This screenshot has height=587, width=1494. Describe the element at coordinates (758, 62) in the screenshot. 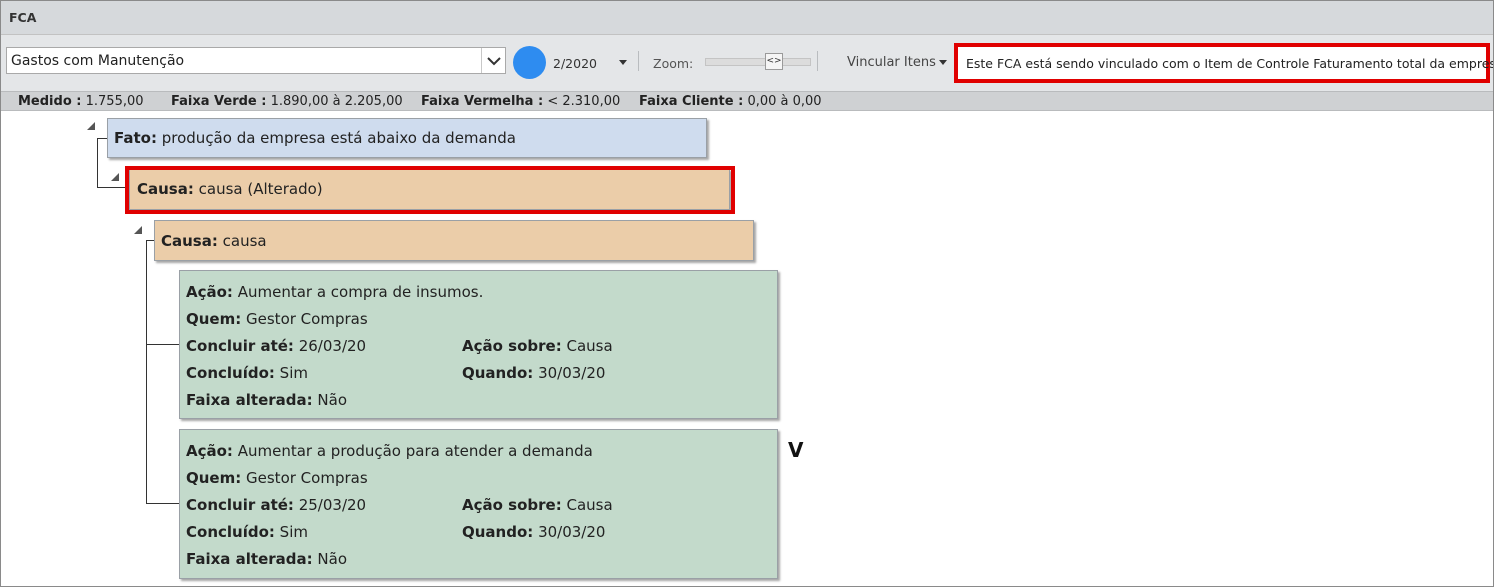

I see `zoom-slider` at that location.